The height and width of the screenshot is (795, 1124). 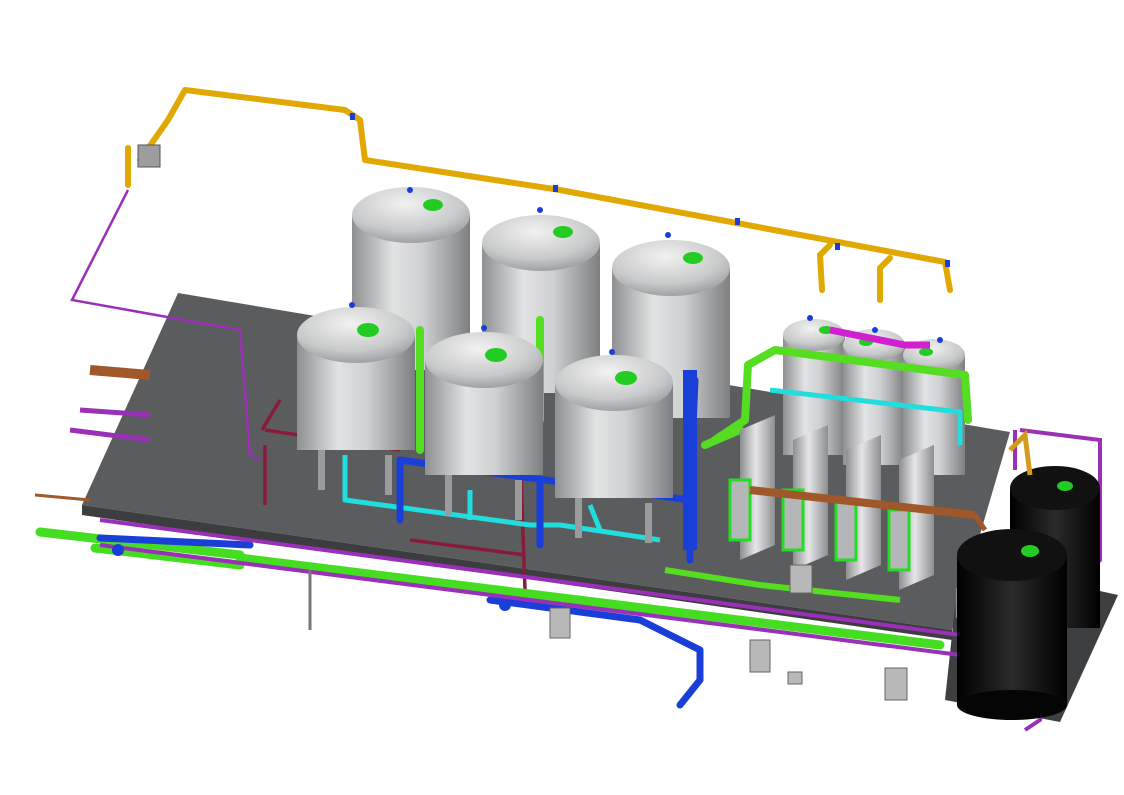 What do you see at coordinates (1012, 624) in the screenshot?
I see `black-tank-front` at bounding box center [1012, 624].